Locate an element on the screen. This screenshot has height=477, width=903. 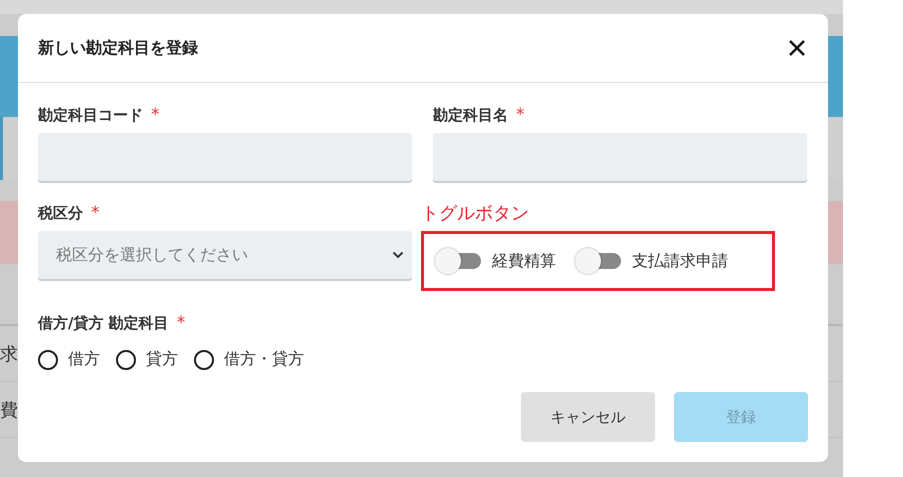
field-label: 税区分 is located at coordinates (60, 213).